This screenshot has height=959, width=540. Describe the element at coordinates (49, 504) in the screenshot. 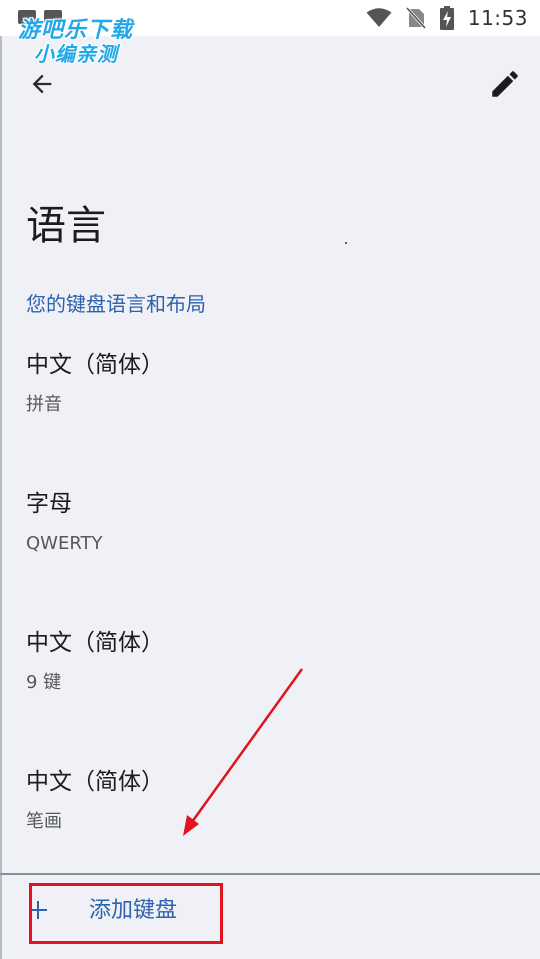

I see `keyboard-item-title: 字母` at that location.